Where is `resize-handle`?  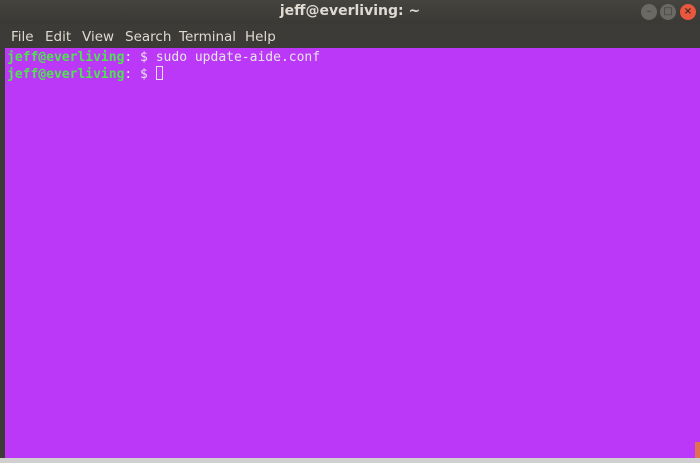
resize-handle is located at coordinates (697, 450).